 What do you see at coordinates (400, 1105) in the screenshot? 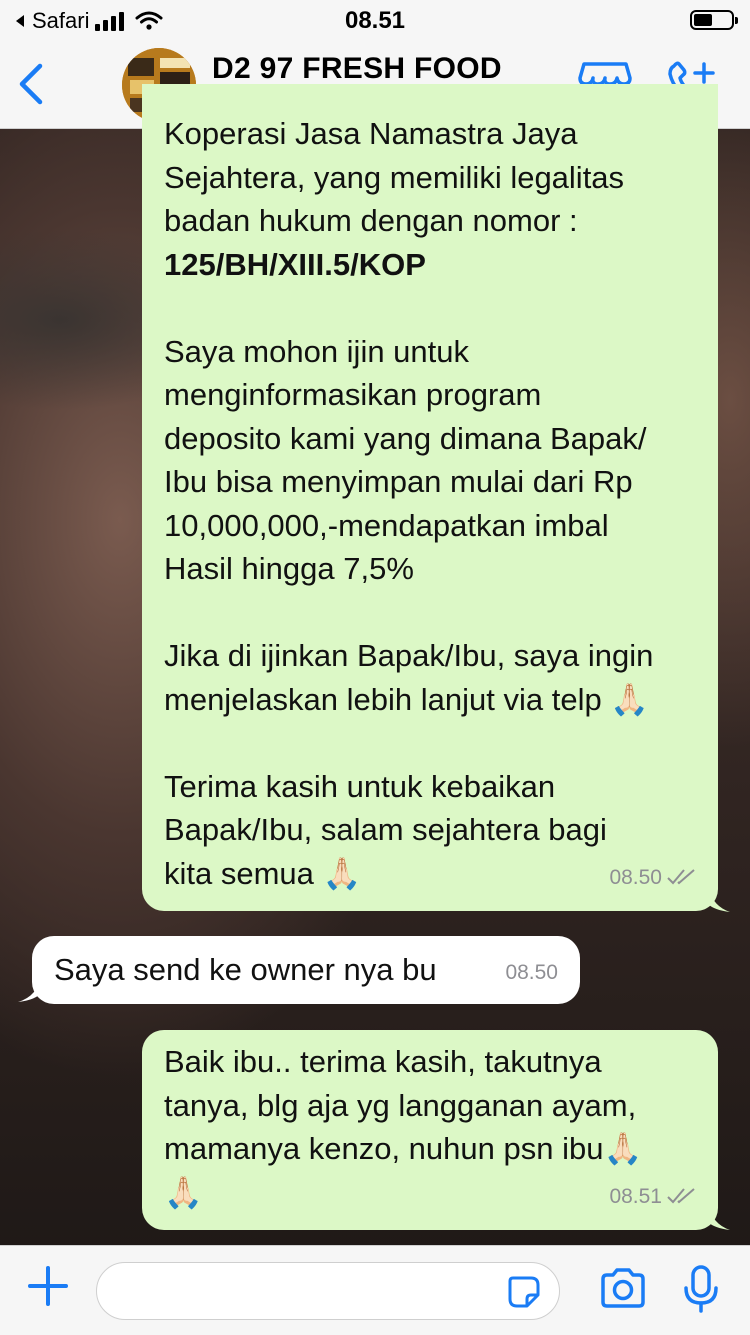
I see `message-line: tanya, blg aja yg langganan ayam,` at bounding box center [400, 1105].